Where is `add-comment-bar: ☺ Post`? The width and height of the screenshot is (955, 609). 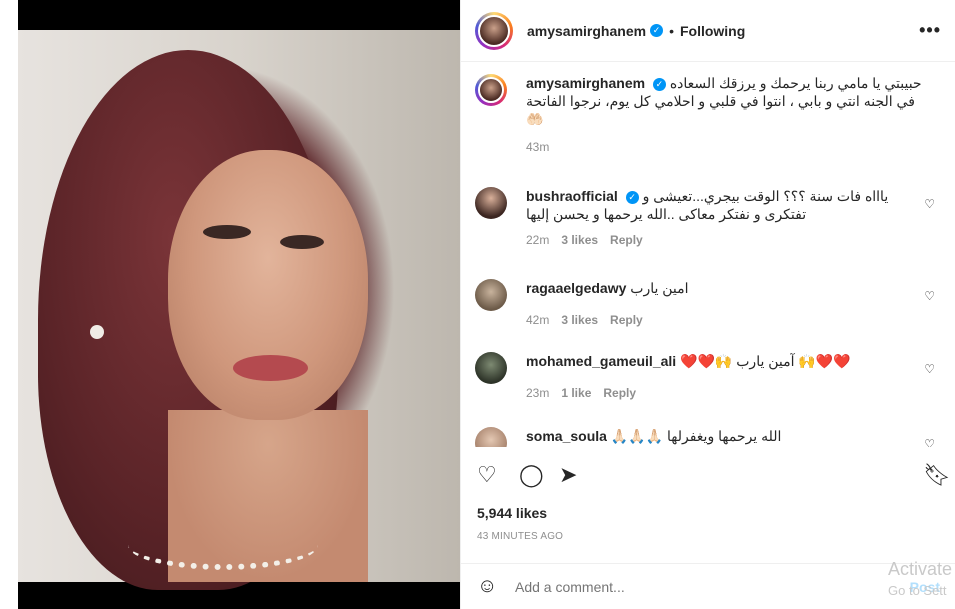 add-comment-bar: ☺ Post is located at coordinates (708, 586).